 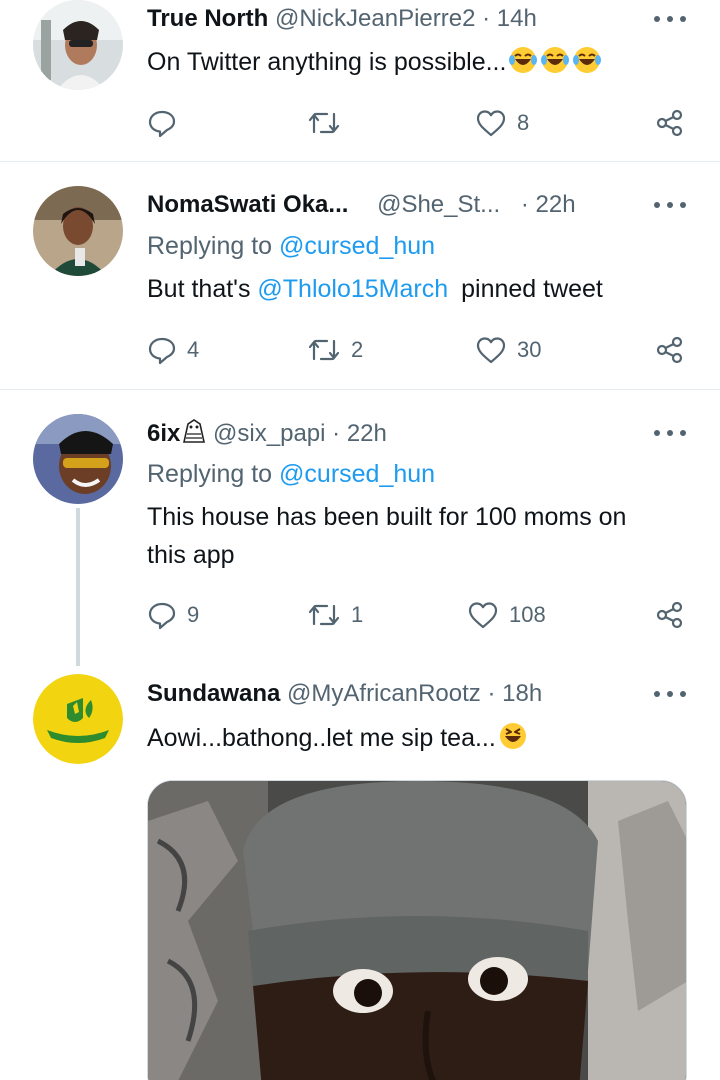 I want to click on like-button: 8, so click(x=502, y=123).